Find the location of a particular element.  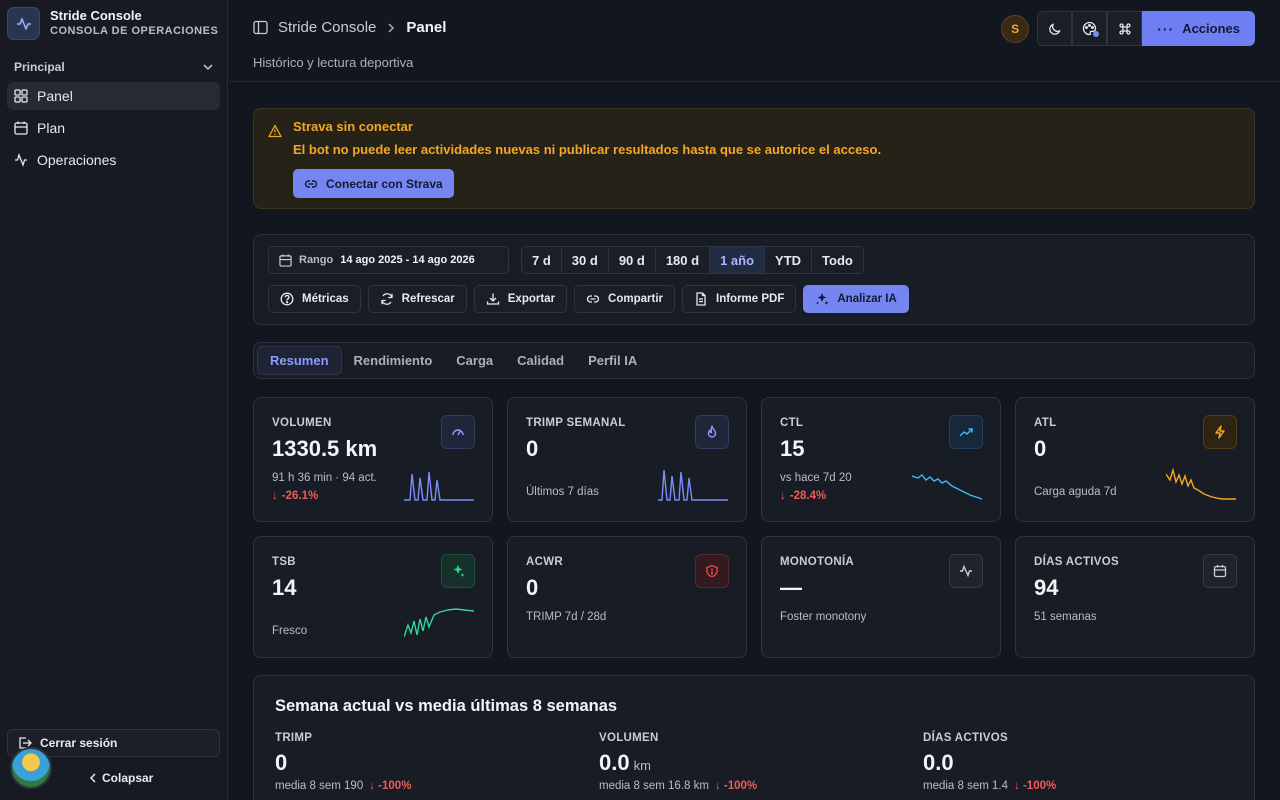

logout-label: Cerrar sesión is located at coordinates (79, 743).